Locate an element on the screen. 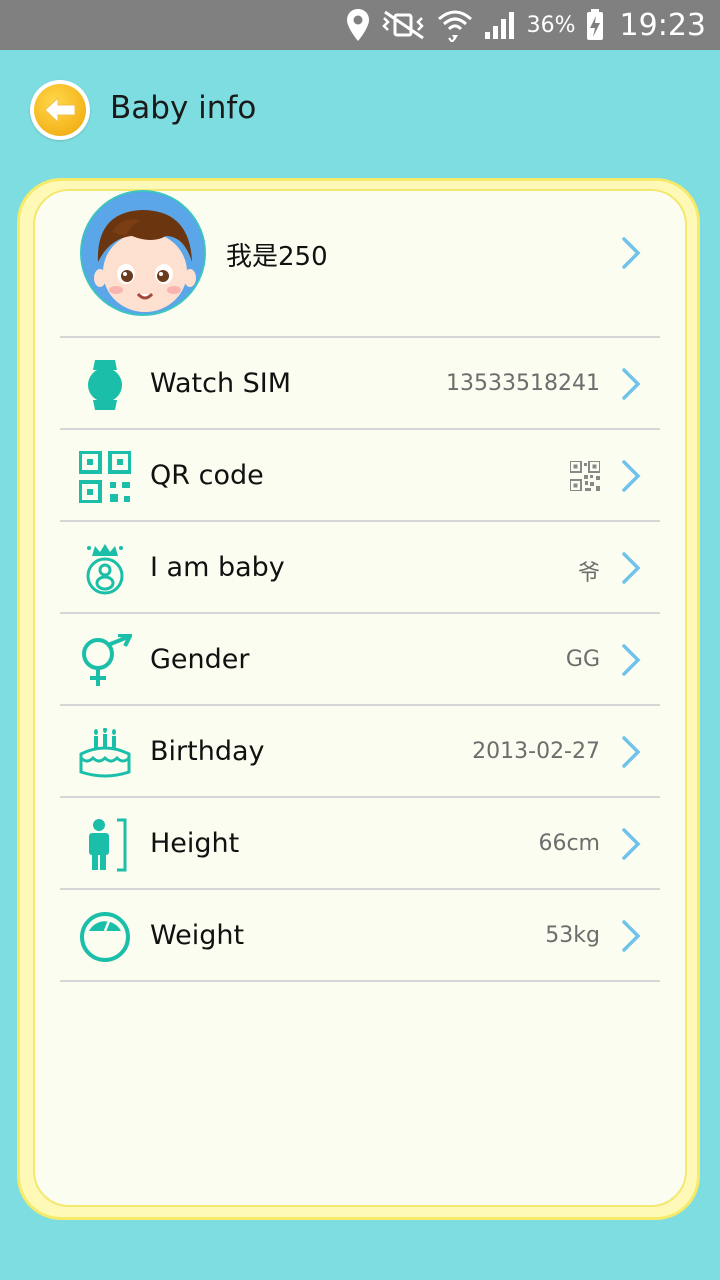 This screenshot has height=1280, width=720. status-icons: 36% 19:23 is located at coordinates (532, 25).